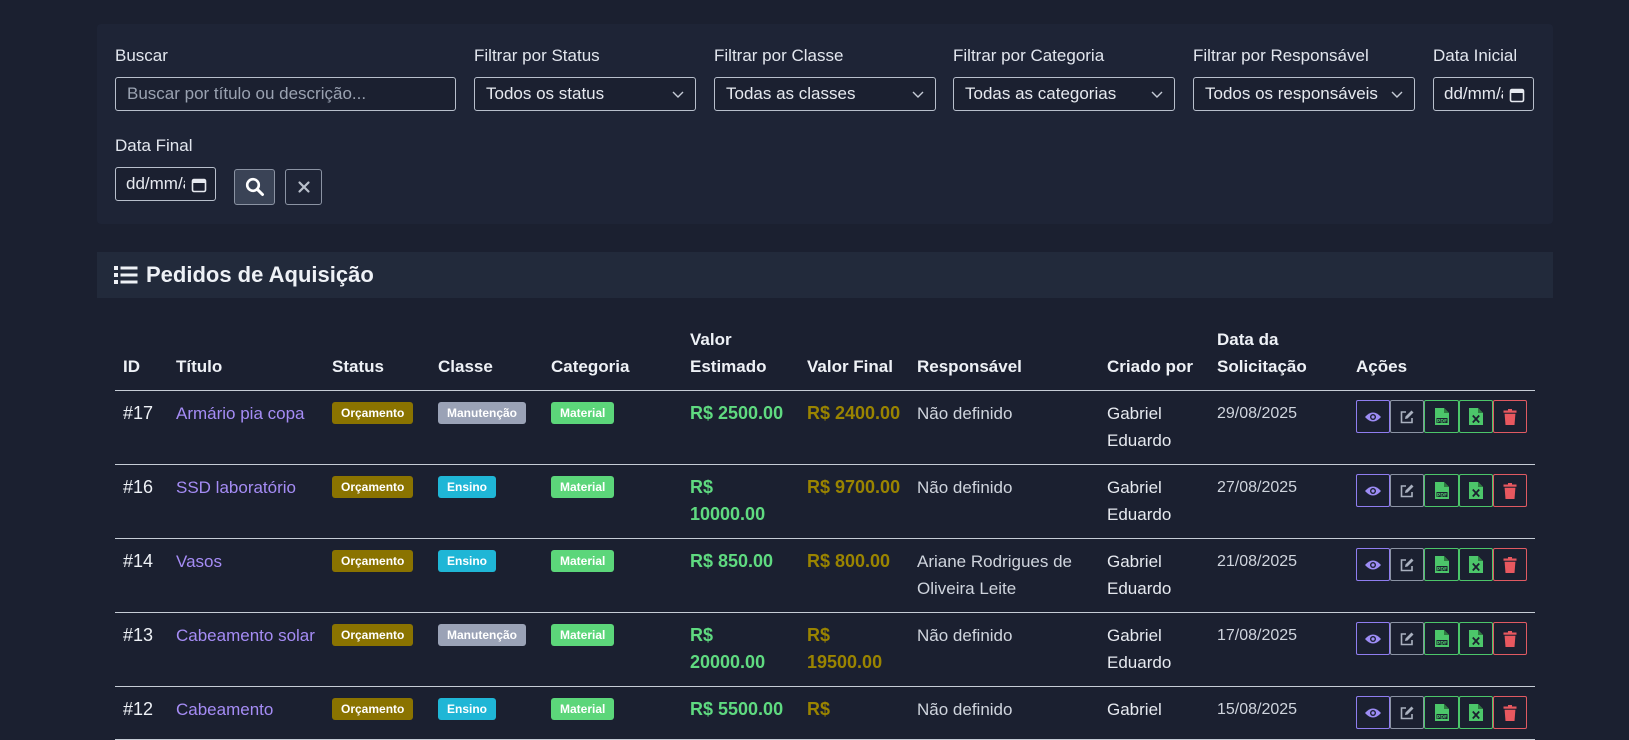 The image size is (1629, 740). What do you see at coordinates (1004, 354) in the screenshot?
I see `col-responsavel: Responsável` at bounding box center [1004, 354].